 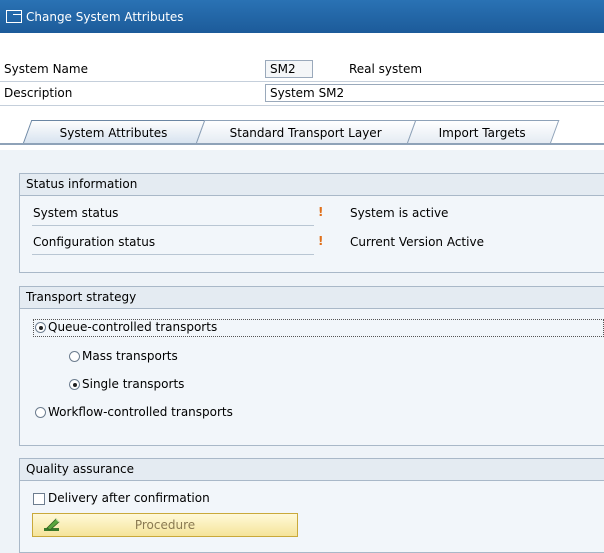 I want to click on system-status-label-row: System status, so click(x=173, y=214).